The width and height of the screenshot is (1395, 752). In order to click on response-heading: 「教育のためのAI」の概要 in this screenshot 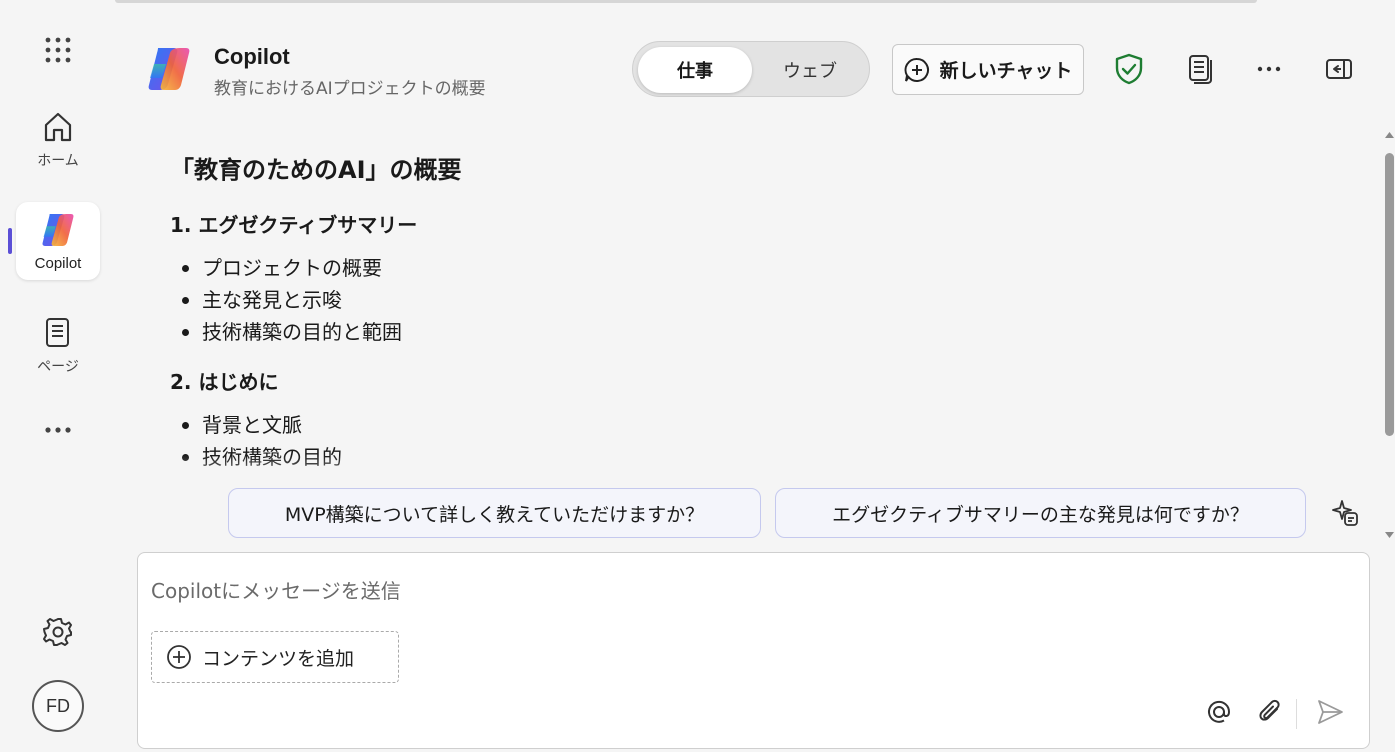, I will do `click(316, 170)`.